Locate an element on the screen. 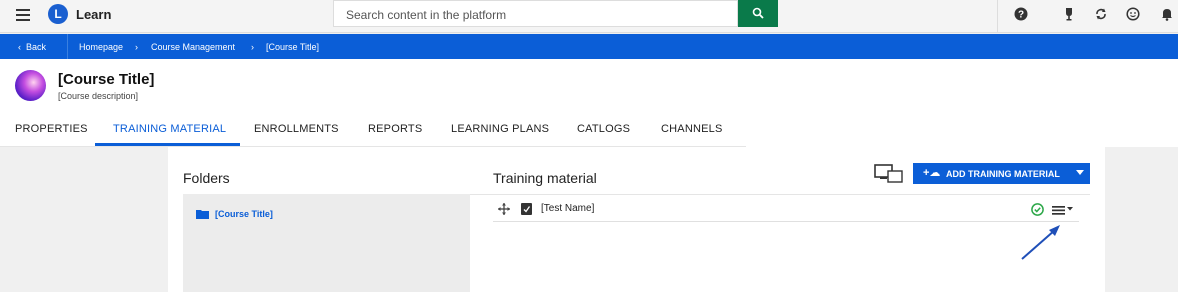 This screenshot has height=292, width=1178. help-icon: ? is located at coordinates (1021, 14).